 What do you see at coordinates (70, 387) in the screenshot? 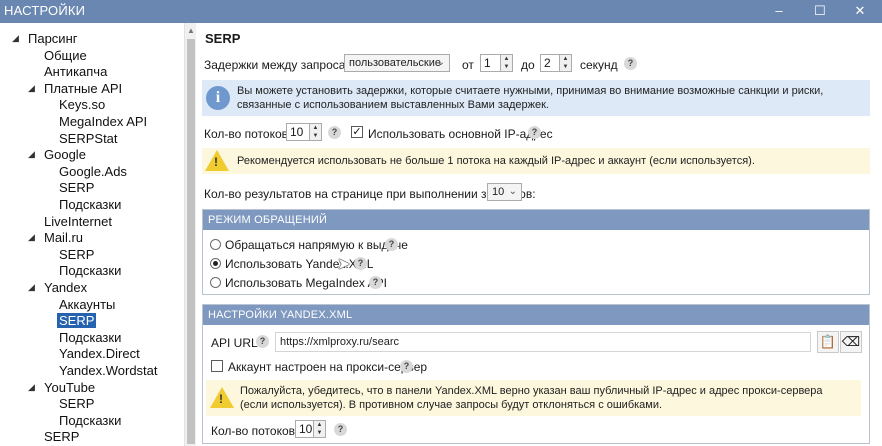
I see `tree-item-label: YouTube` at bounding box center [70, 387].